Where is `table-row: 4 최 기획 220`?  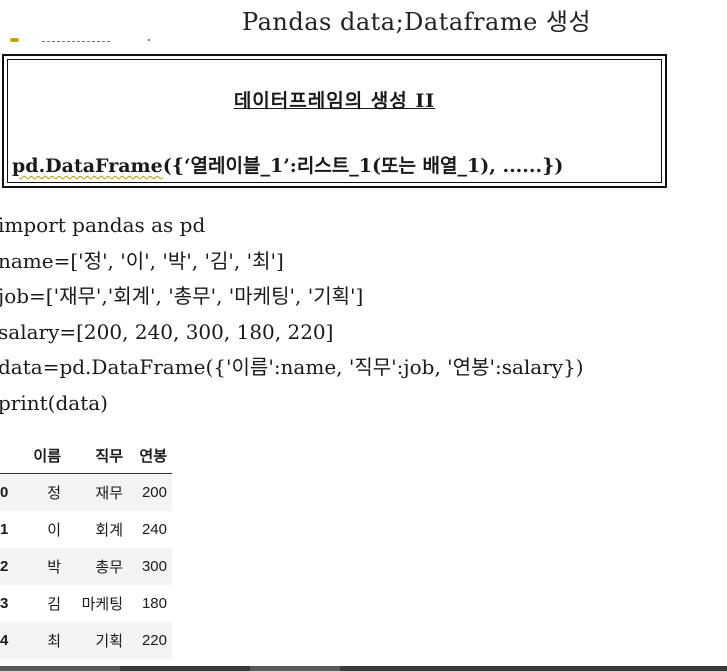 table-row: 4 최 기획 220 is located at coordinates (86, 640).